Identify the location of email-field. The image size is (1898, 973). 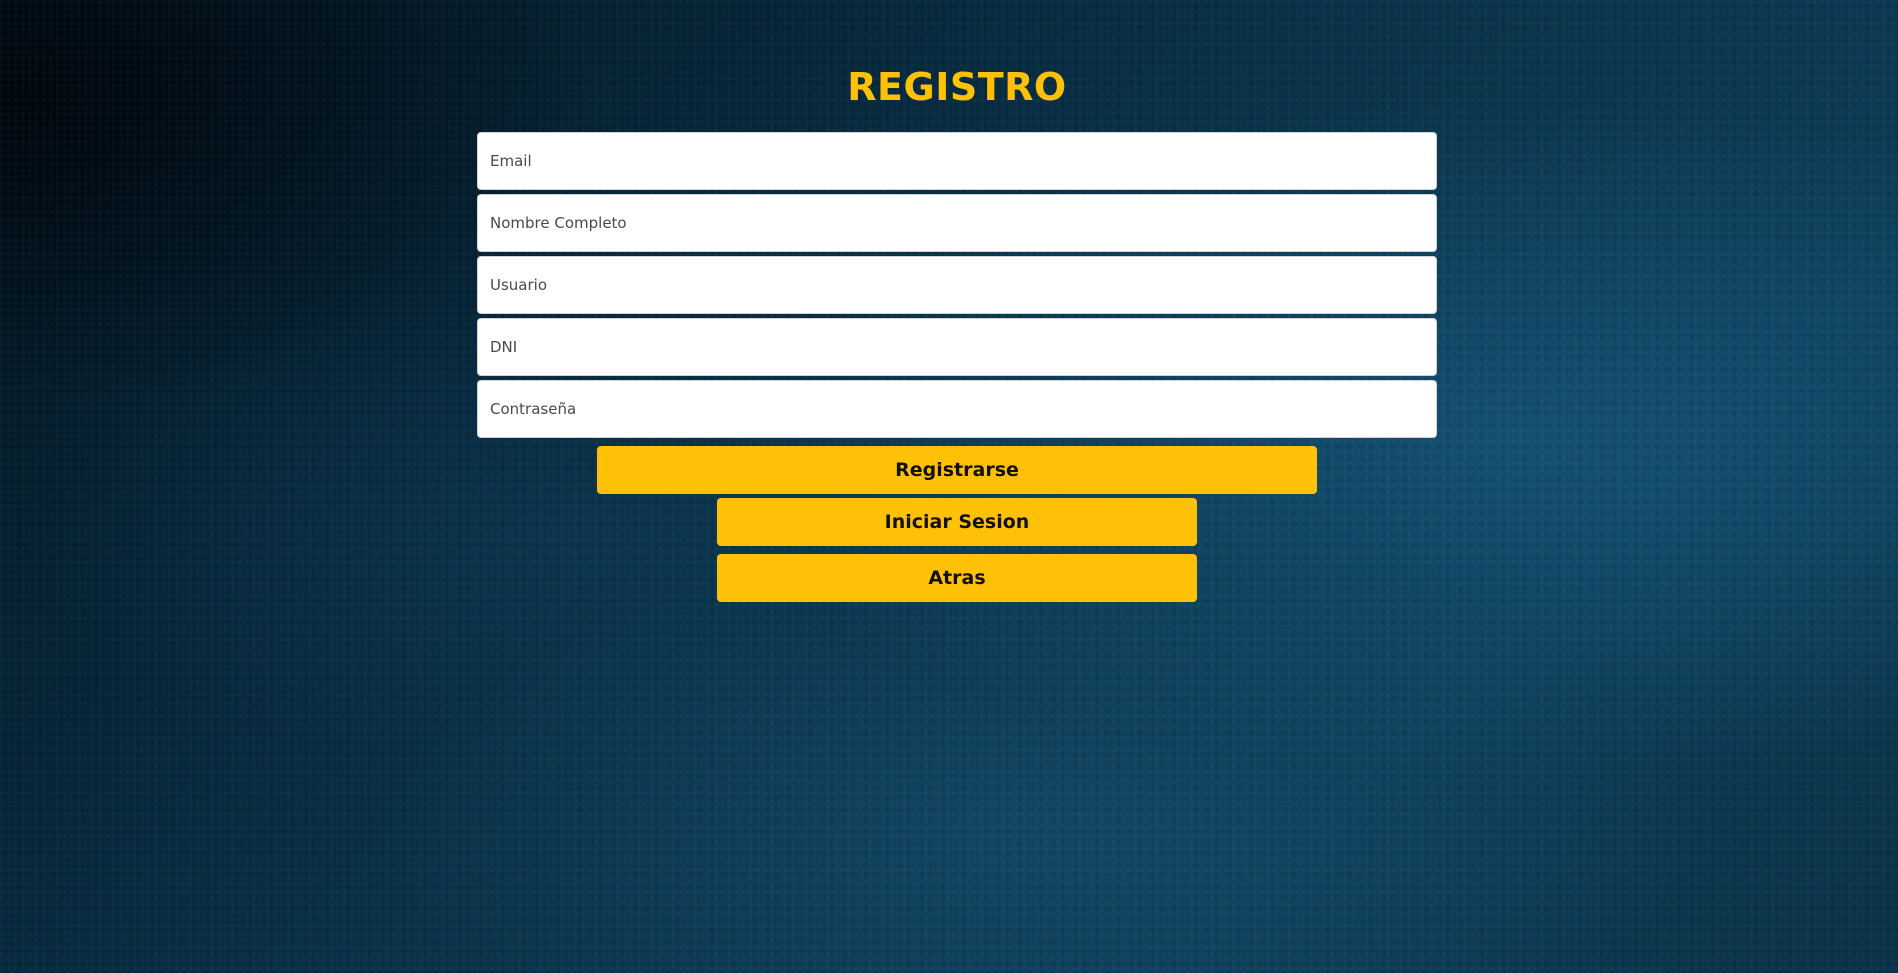
(957, 161).